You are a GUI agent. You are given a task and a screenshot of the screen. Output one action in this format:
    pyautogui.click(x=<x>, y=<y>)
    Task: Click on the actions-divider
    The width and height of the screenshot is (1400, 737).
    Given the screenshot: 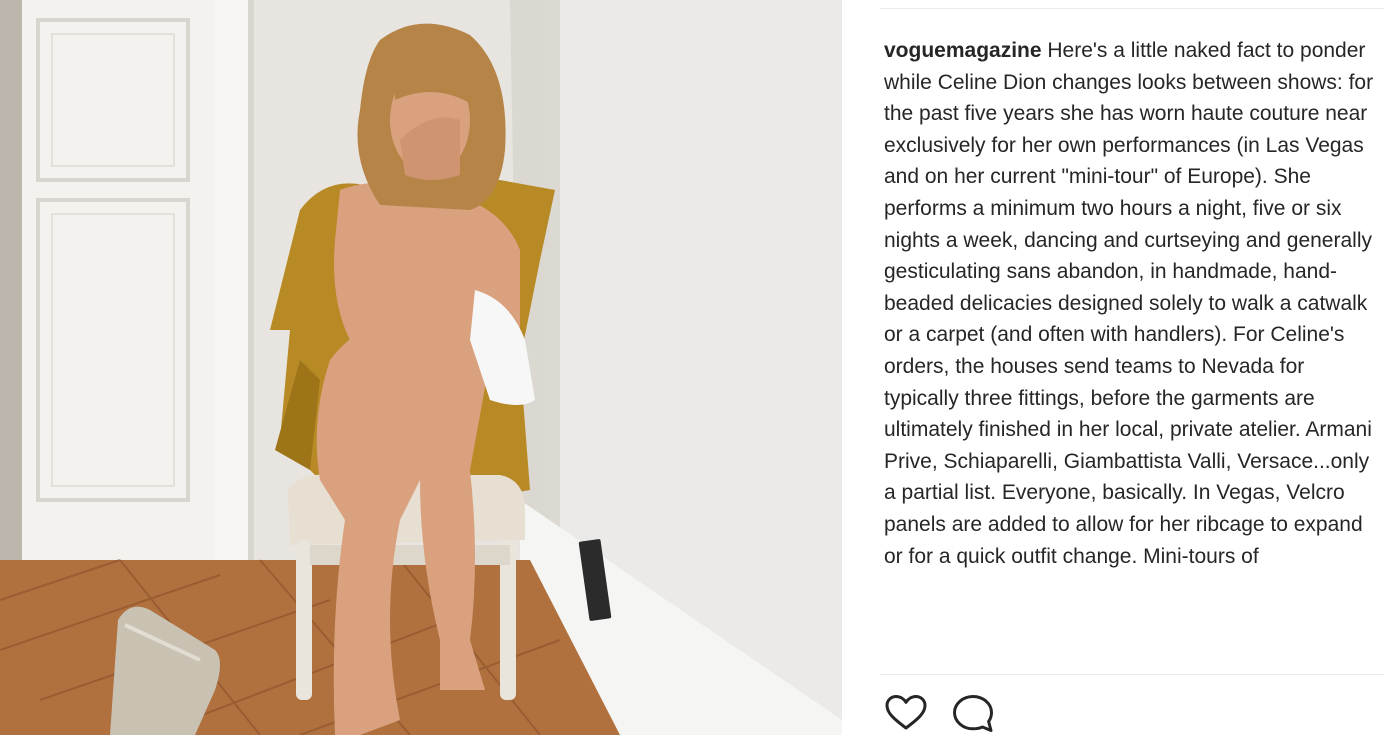 What is the action you would take?
    pyautogui.click(x=1132, y=674)
    